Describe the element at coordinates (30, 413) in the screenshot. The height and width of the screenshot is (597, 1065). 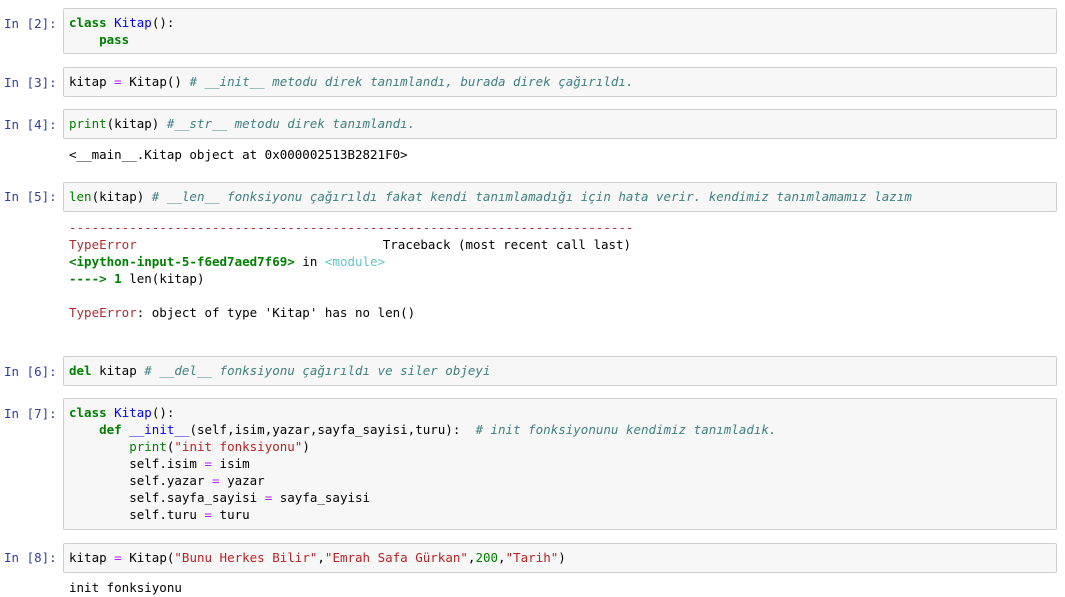
I see `prompt-in-7: In [7]:` at that location.